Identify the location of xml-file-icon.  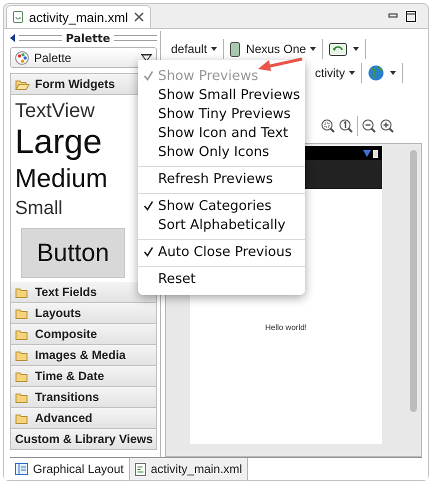
(140, 469).